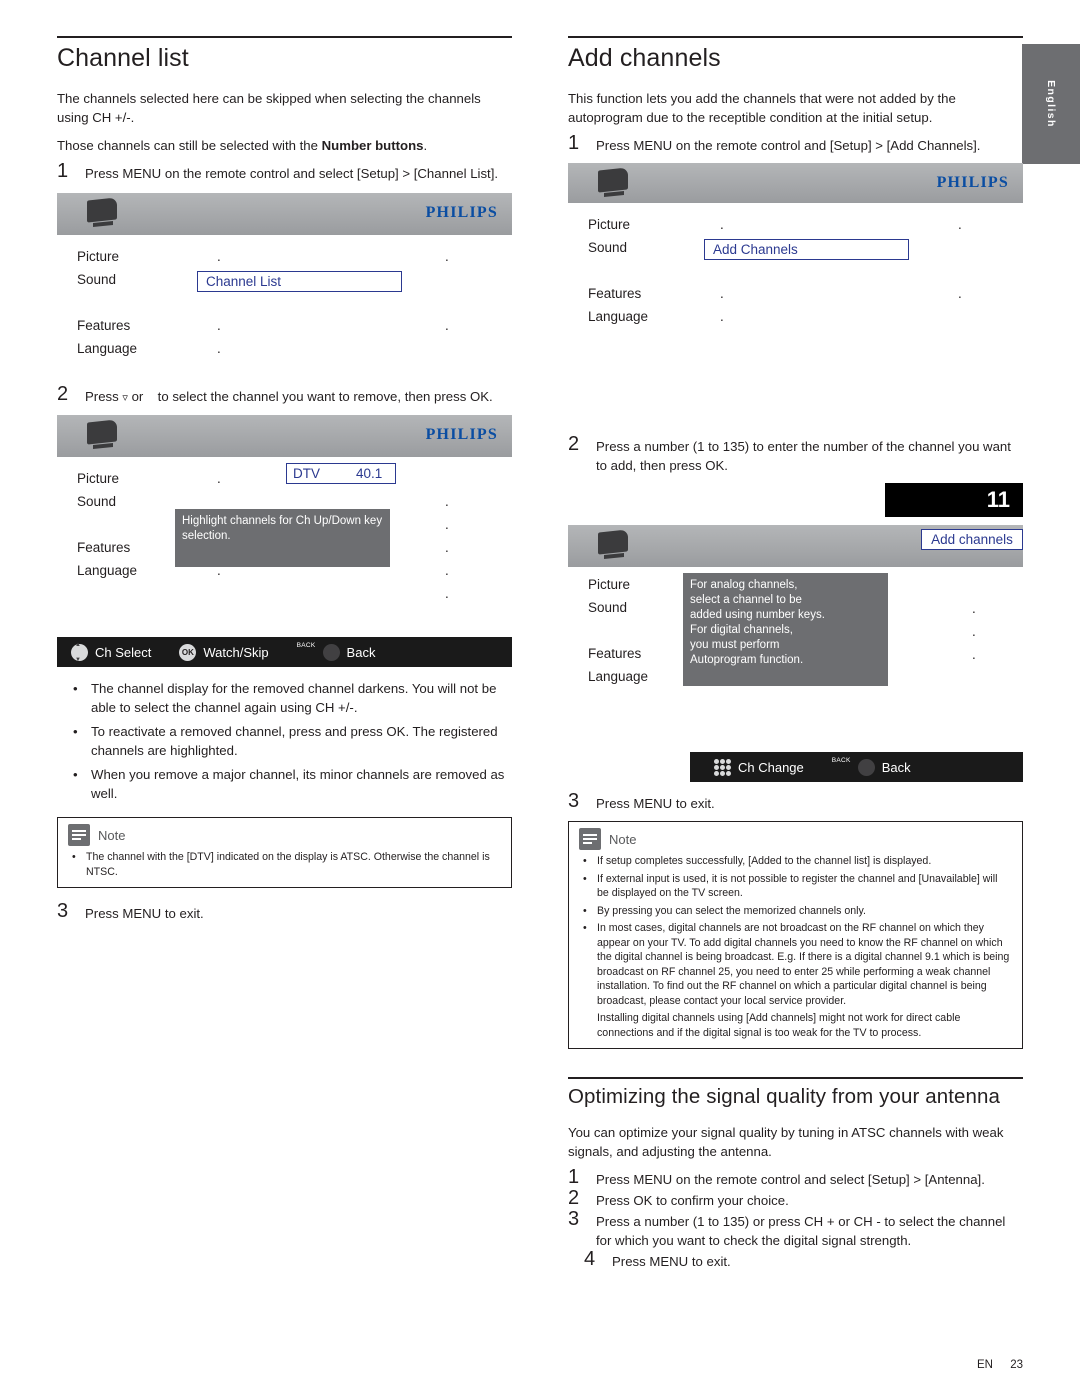 The image size is (1080, 1397). Describe the element at coordinates (692, 1200) in the screenshot. I see `step-text: Press OK to confirm your choice.` at that location.